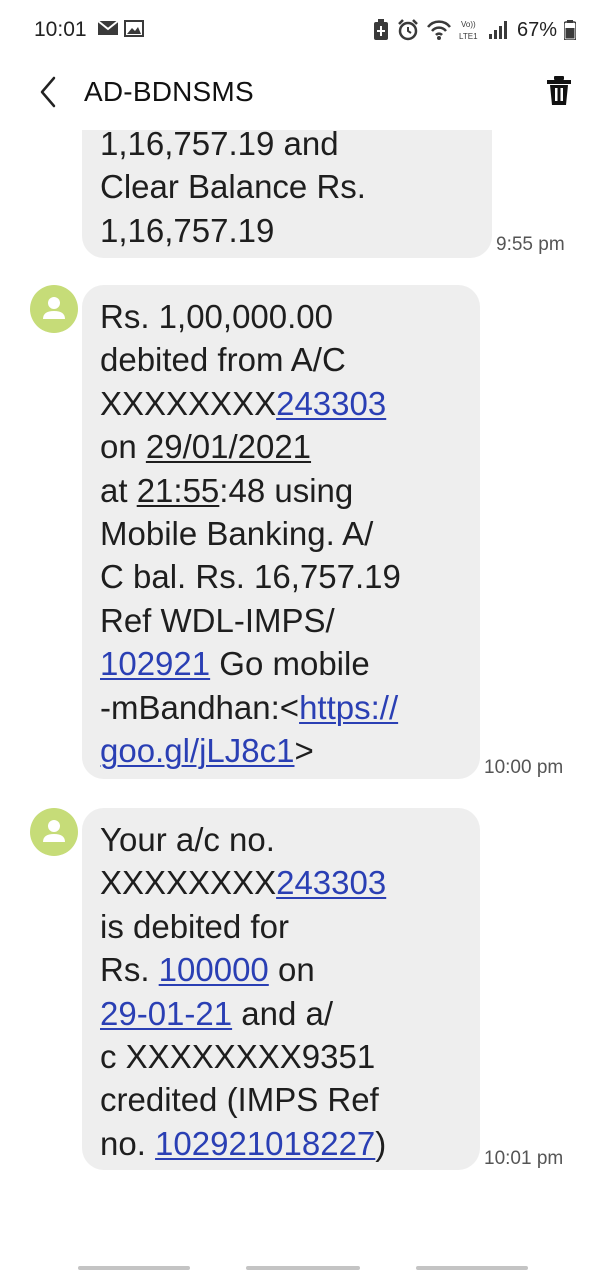 The width and height of the screenshot is (606, 1280). I want to click on message-line: at 21:55:48 using, so click(281, 490).